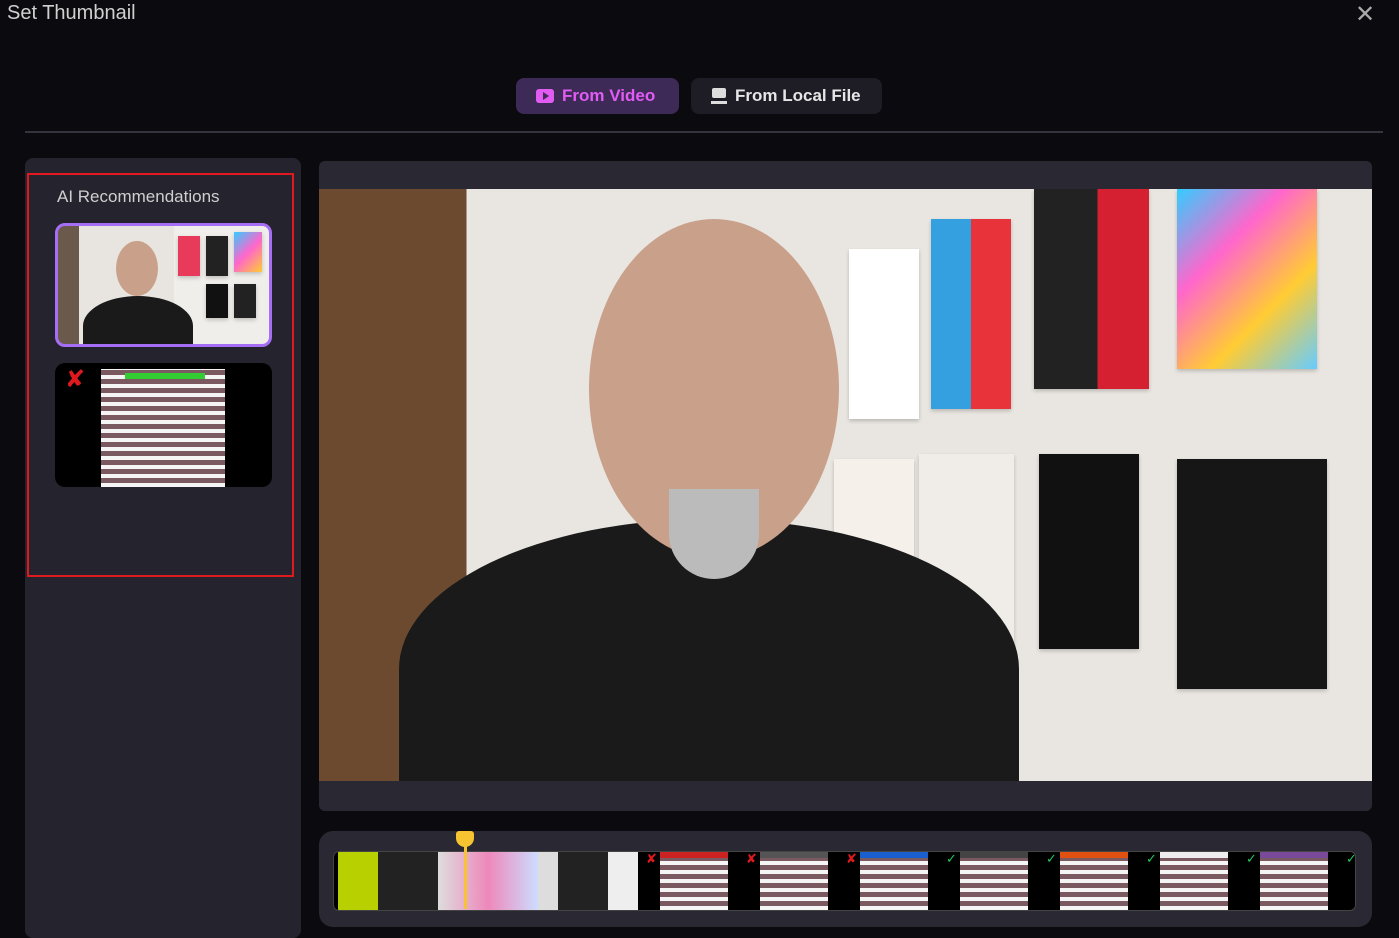 This screenshot has height=938, width=1399. I want to click on dialog-title: Set Thumbnail, so click(71, 13).